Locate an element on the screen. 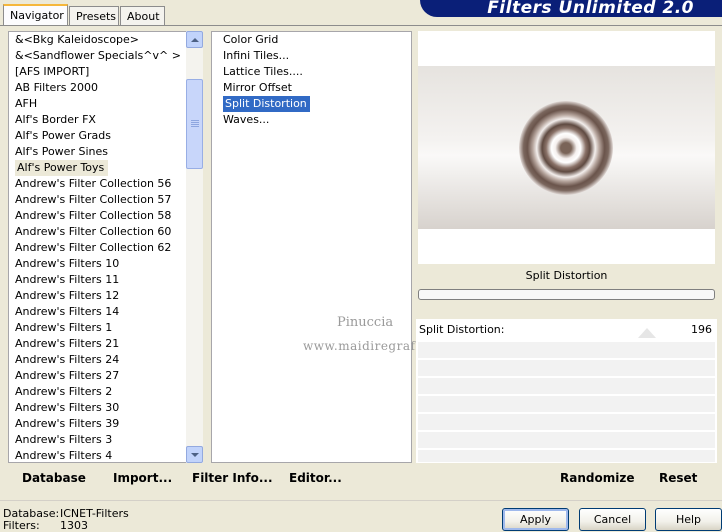 The image size is (722, 532). filter-item: Split Distortion is located at coordinates (316, 104).